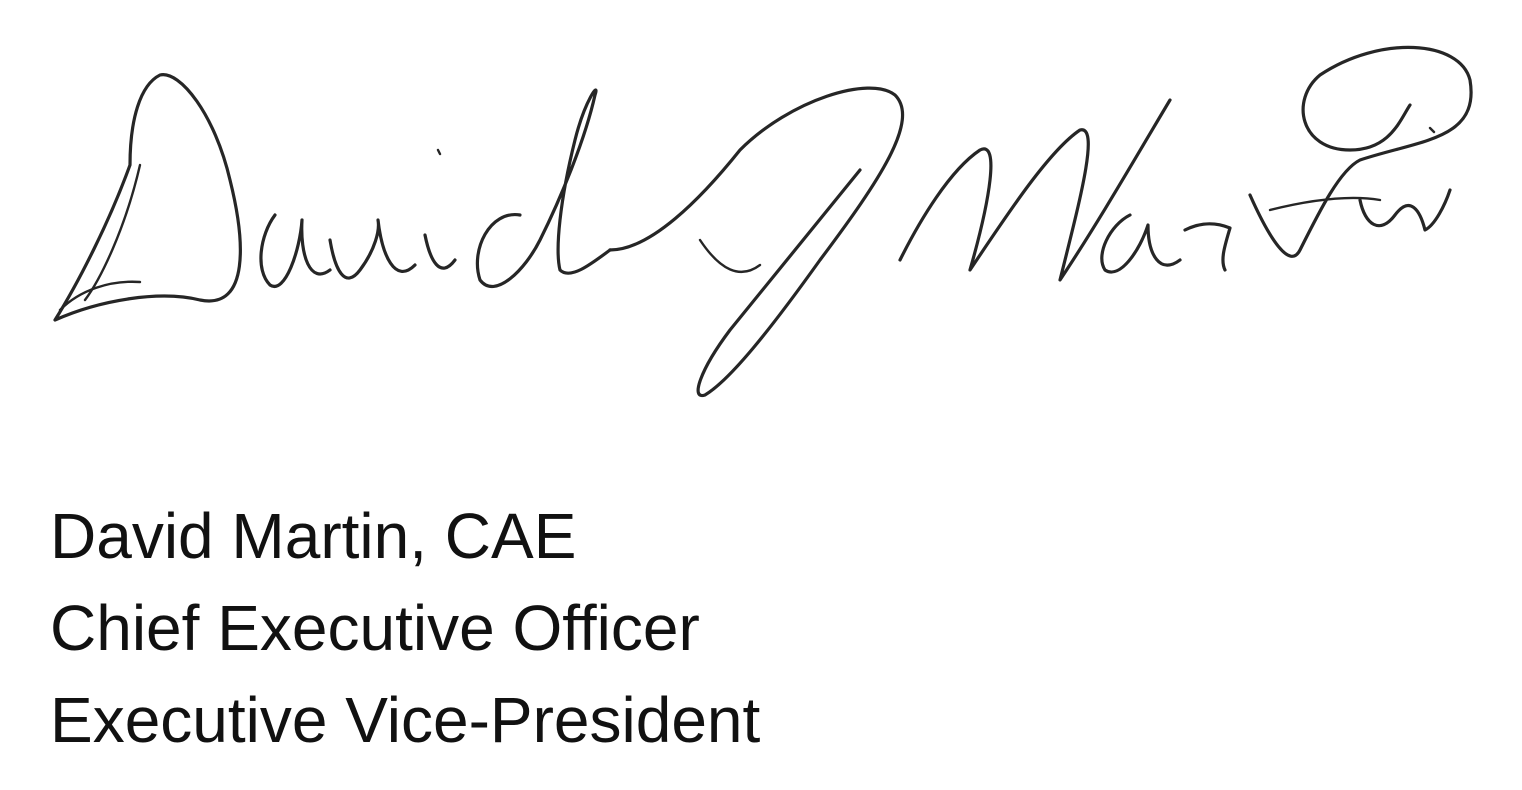 Image resolution: width=1522 pixels, height=790 pixels. I want to click on signer-title-2: Executive Vice-President, so click(405, 720).